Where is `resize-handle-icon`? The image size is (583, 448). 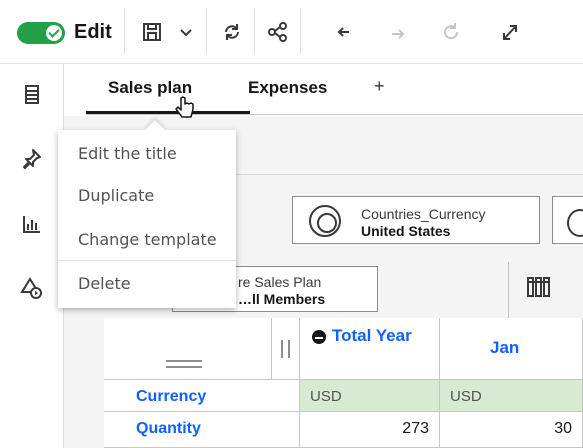
resize-handle-icon is located at coordinates (285, 349).